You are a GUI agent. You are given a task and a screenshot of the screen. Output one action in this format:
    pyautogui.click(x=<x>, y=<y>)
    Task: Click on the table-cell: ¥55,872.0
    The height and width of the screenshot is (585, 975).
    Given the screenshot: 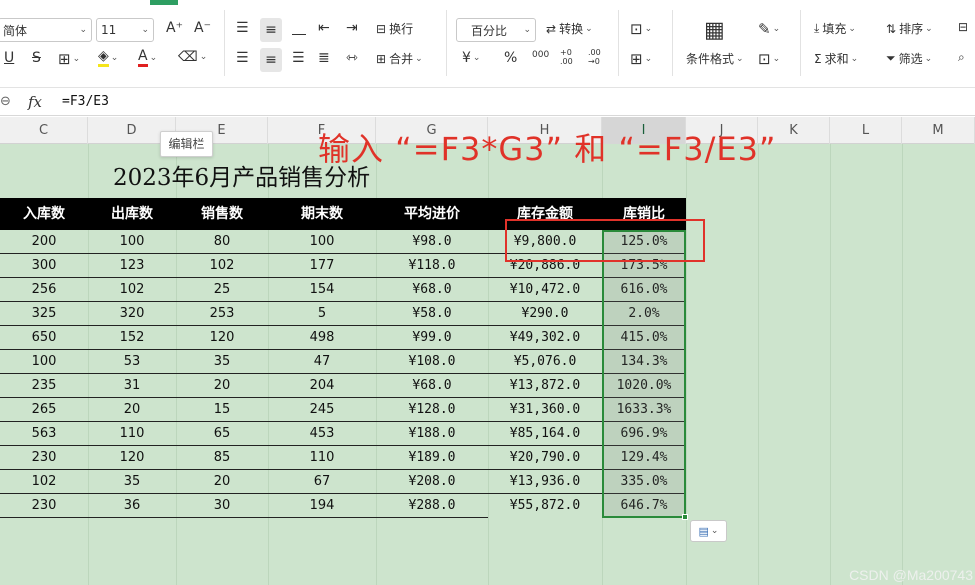 What is the action you would take?
    pyautogui.click(x=545, y=506)
    